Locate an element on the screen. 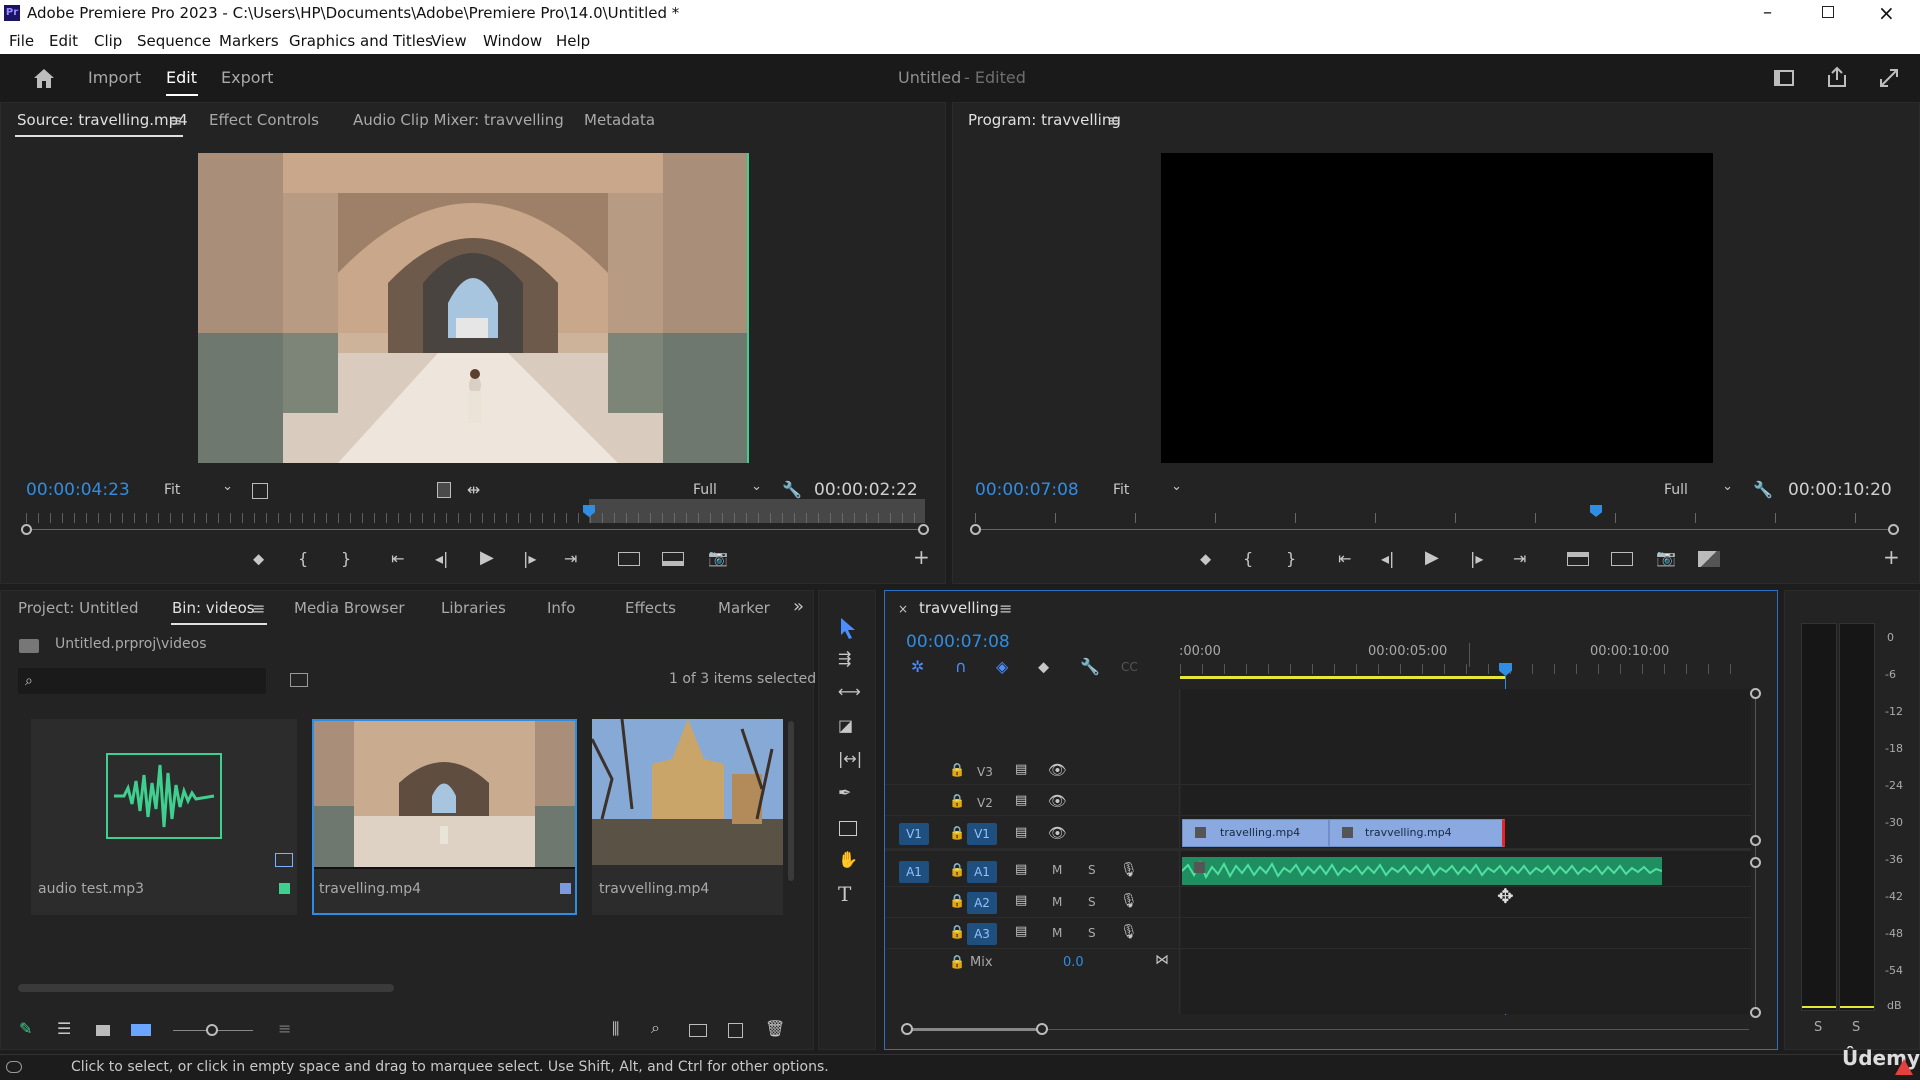  overwrite-icon is located at coordinates (673, 559).